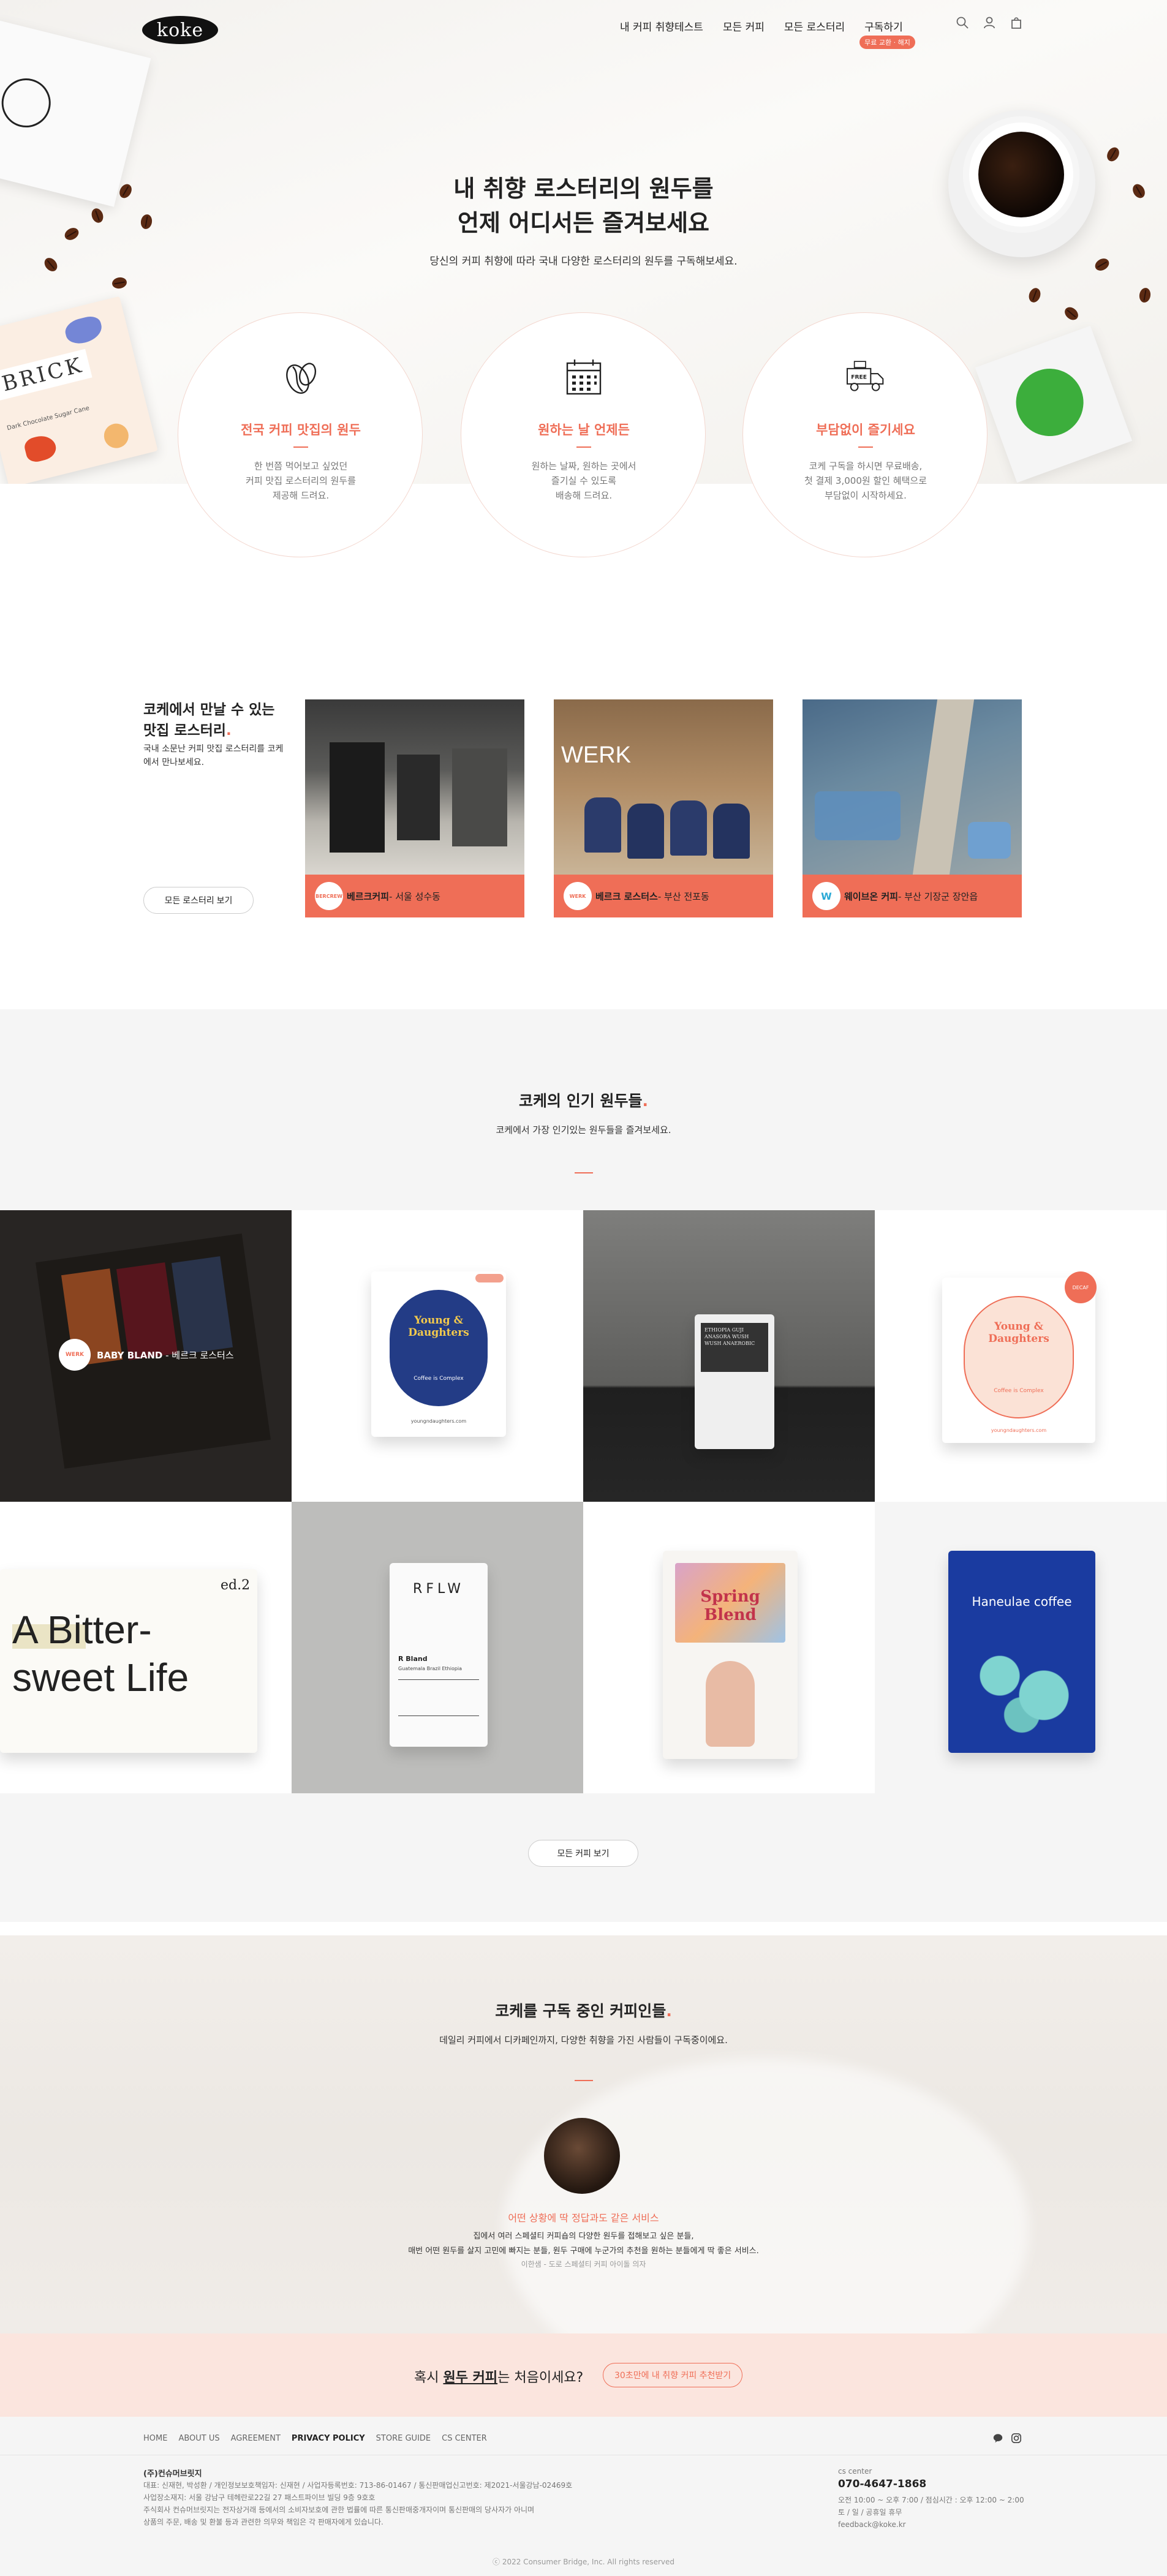 This screenshot has width=1167, height=2576. What do you see at coordinates (213, 756) in the screenshot?
I see `roasters-desc: 국내 소문난 커피 맛집 로스터리를 코케에서 만나보세요.` at bounding box center [213, 756].